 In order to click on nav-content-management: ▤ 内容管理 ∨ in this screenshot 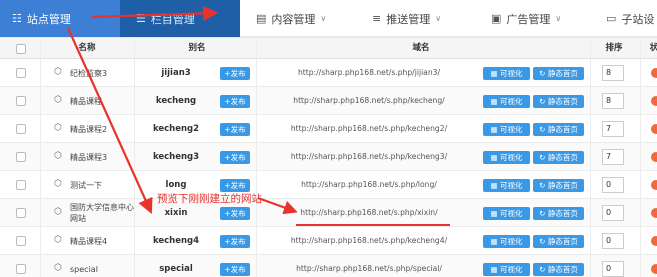, I will do `click(291, 18)`.